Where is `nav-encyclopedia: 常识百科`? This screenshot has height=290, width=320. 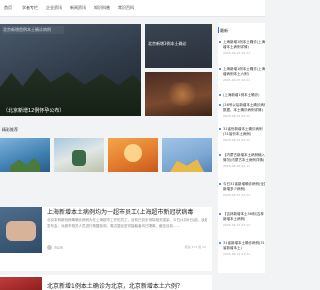 nav-encyclopedia: 常识百科 is located at coordinates (126, 8).